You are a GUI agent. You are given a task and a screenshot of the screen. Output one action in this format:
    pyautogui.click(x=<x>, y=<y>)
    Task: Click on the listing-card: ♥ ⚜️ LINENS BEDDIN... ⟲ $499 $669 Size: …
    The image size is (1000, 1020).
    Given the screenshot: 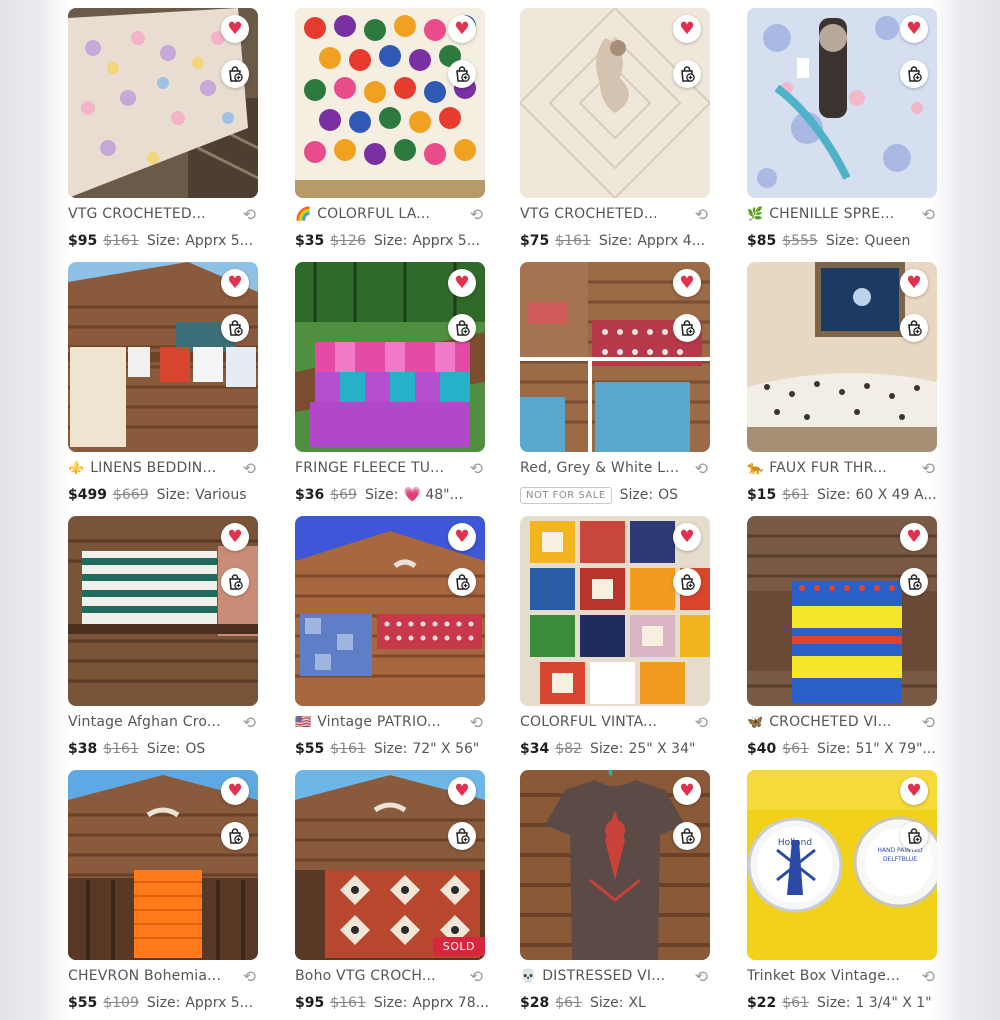 What is the action you would take?
    pyautogui.click(x=163, y=387)
    